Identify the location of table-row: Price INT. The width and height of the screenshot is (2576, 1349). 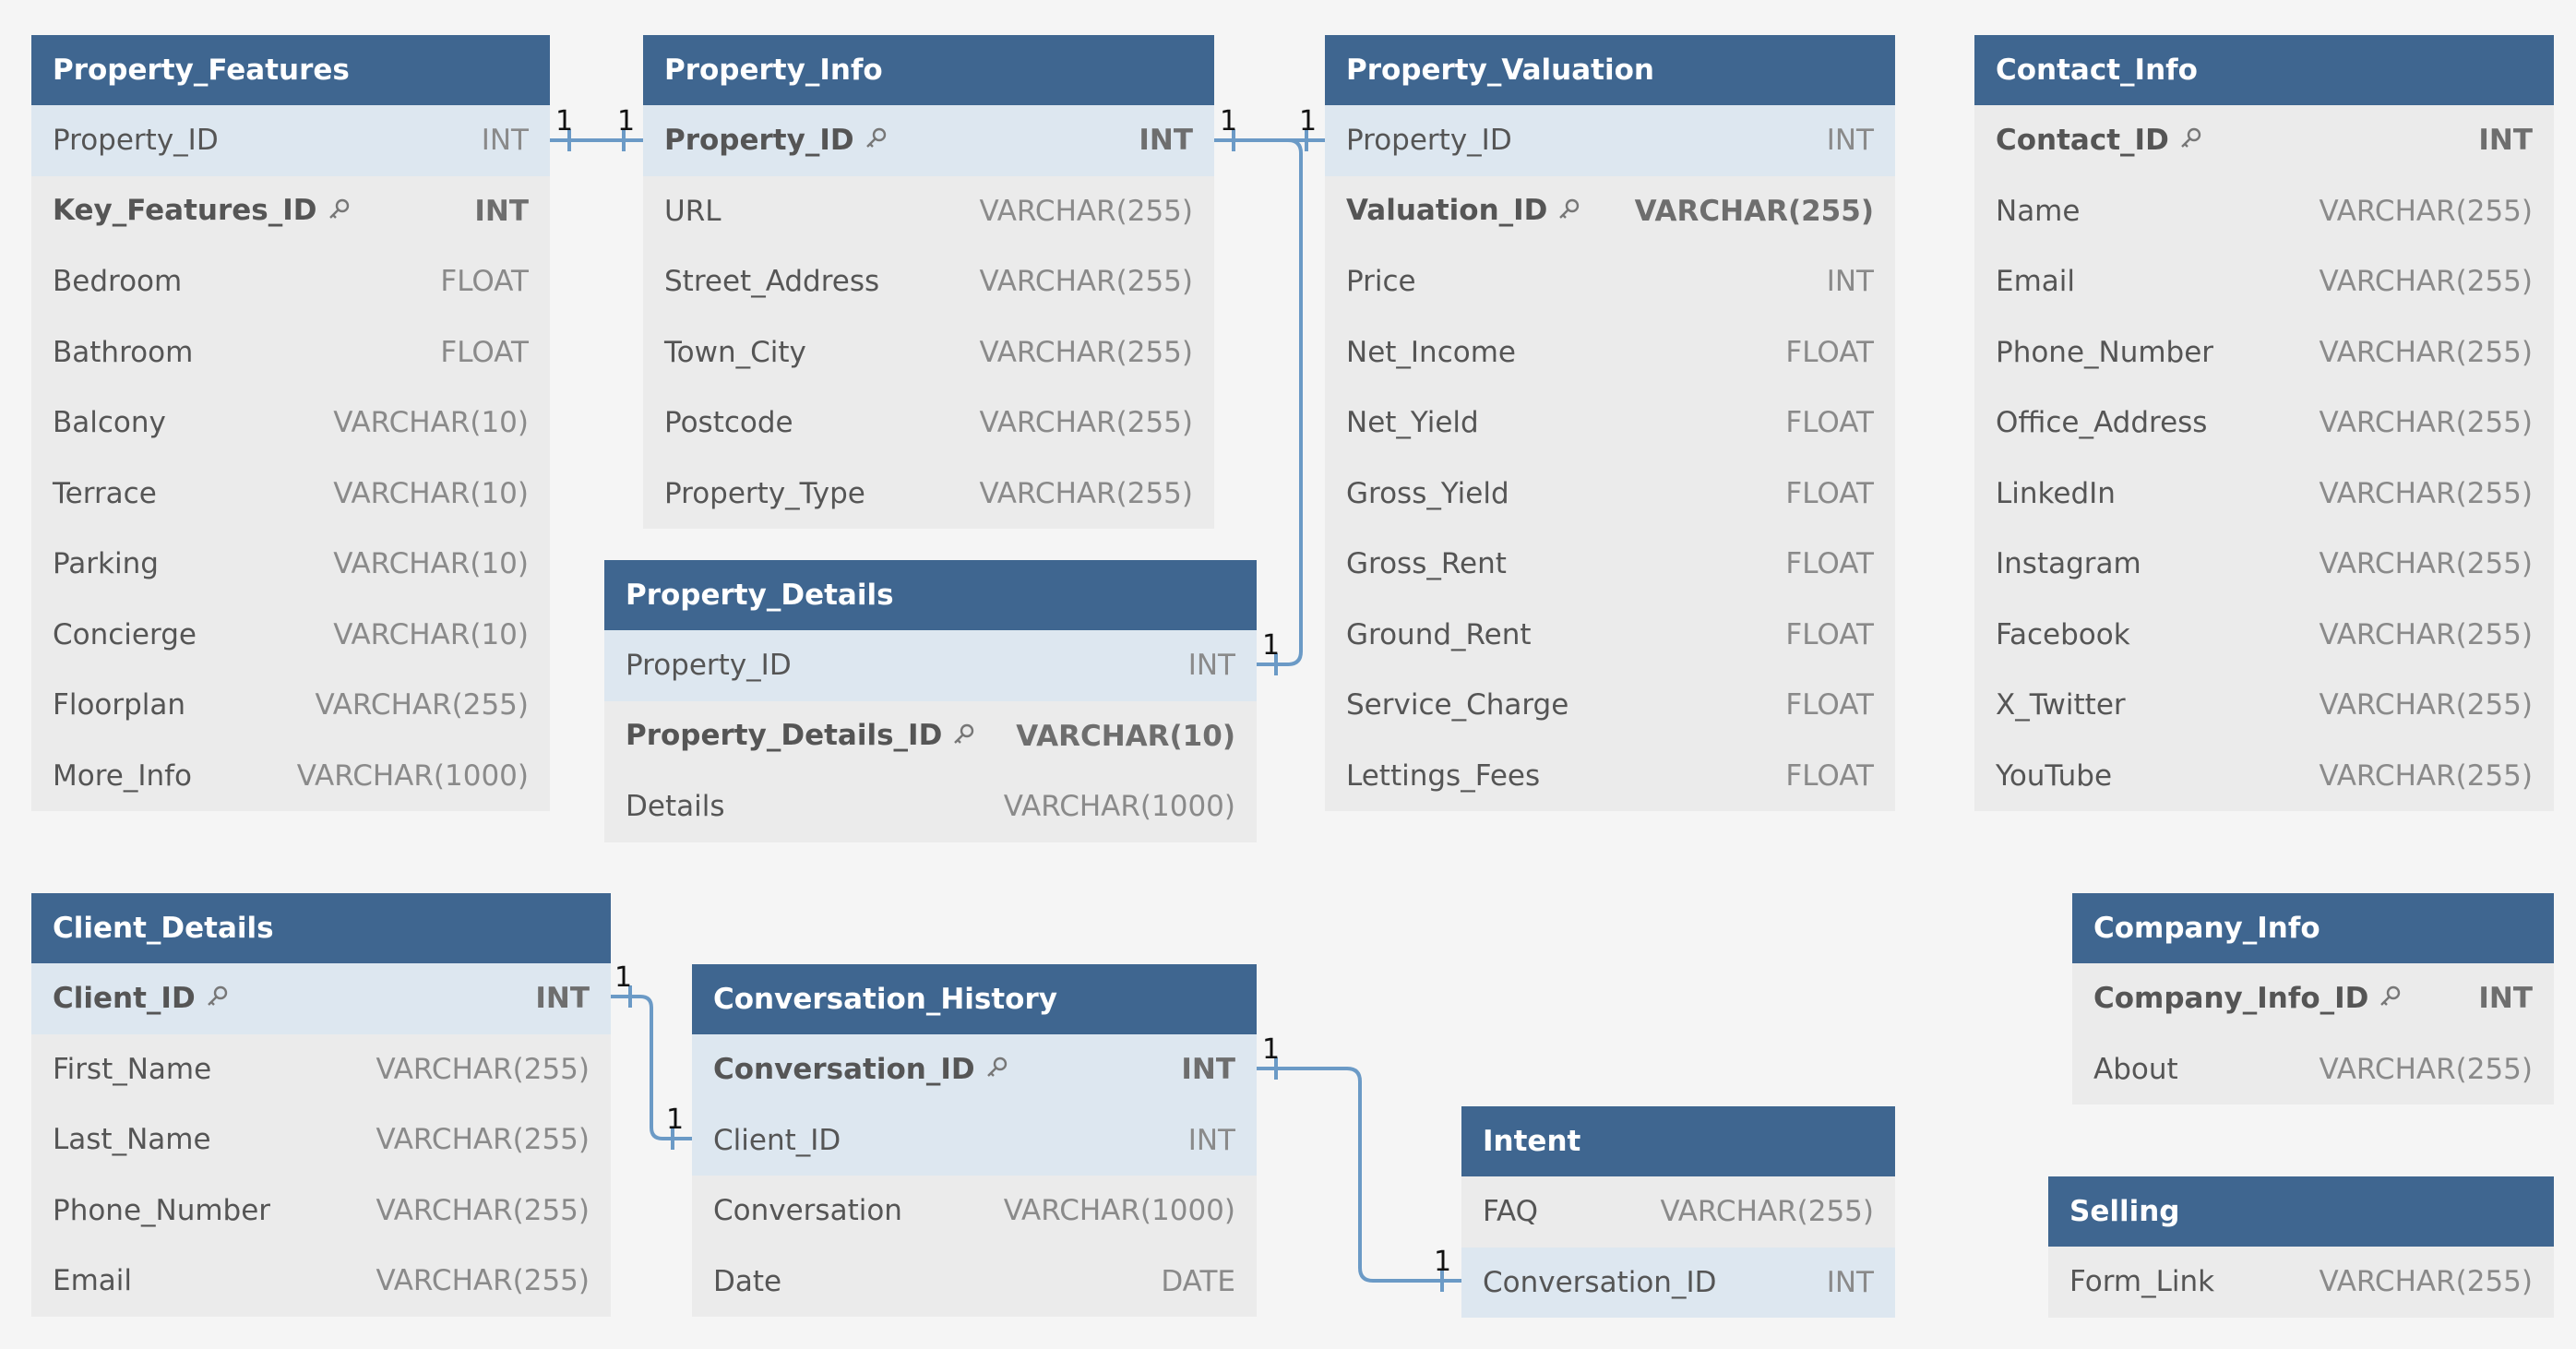
(1610, 281).